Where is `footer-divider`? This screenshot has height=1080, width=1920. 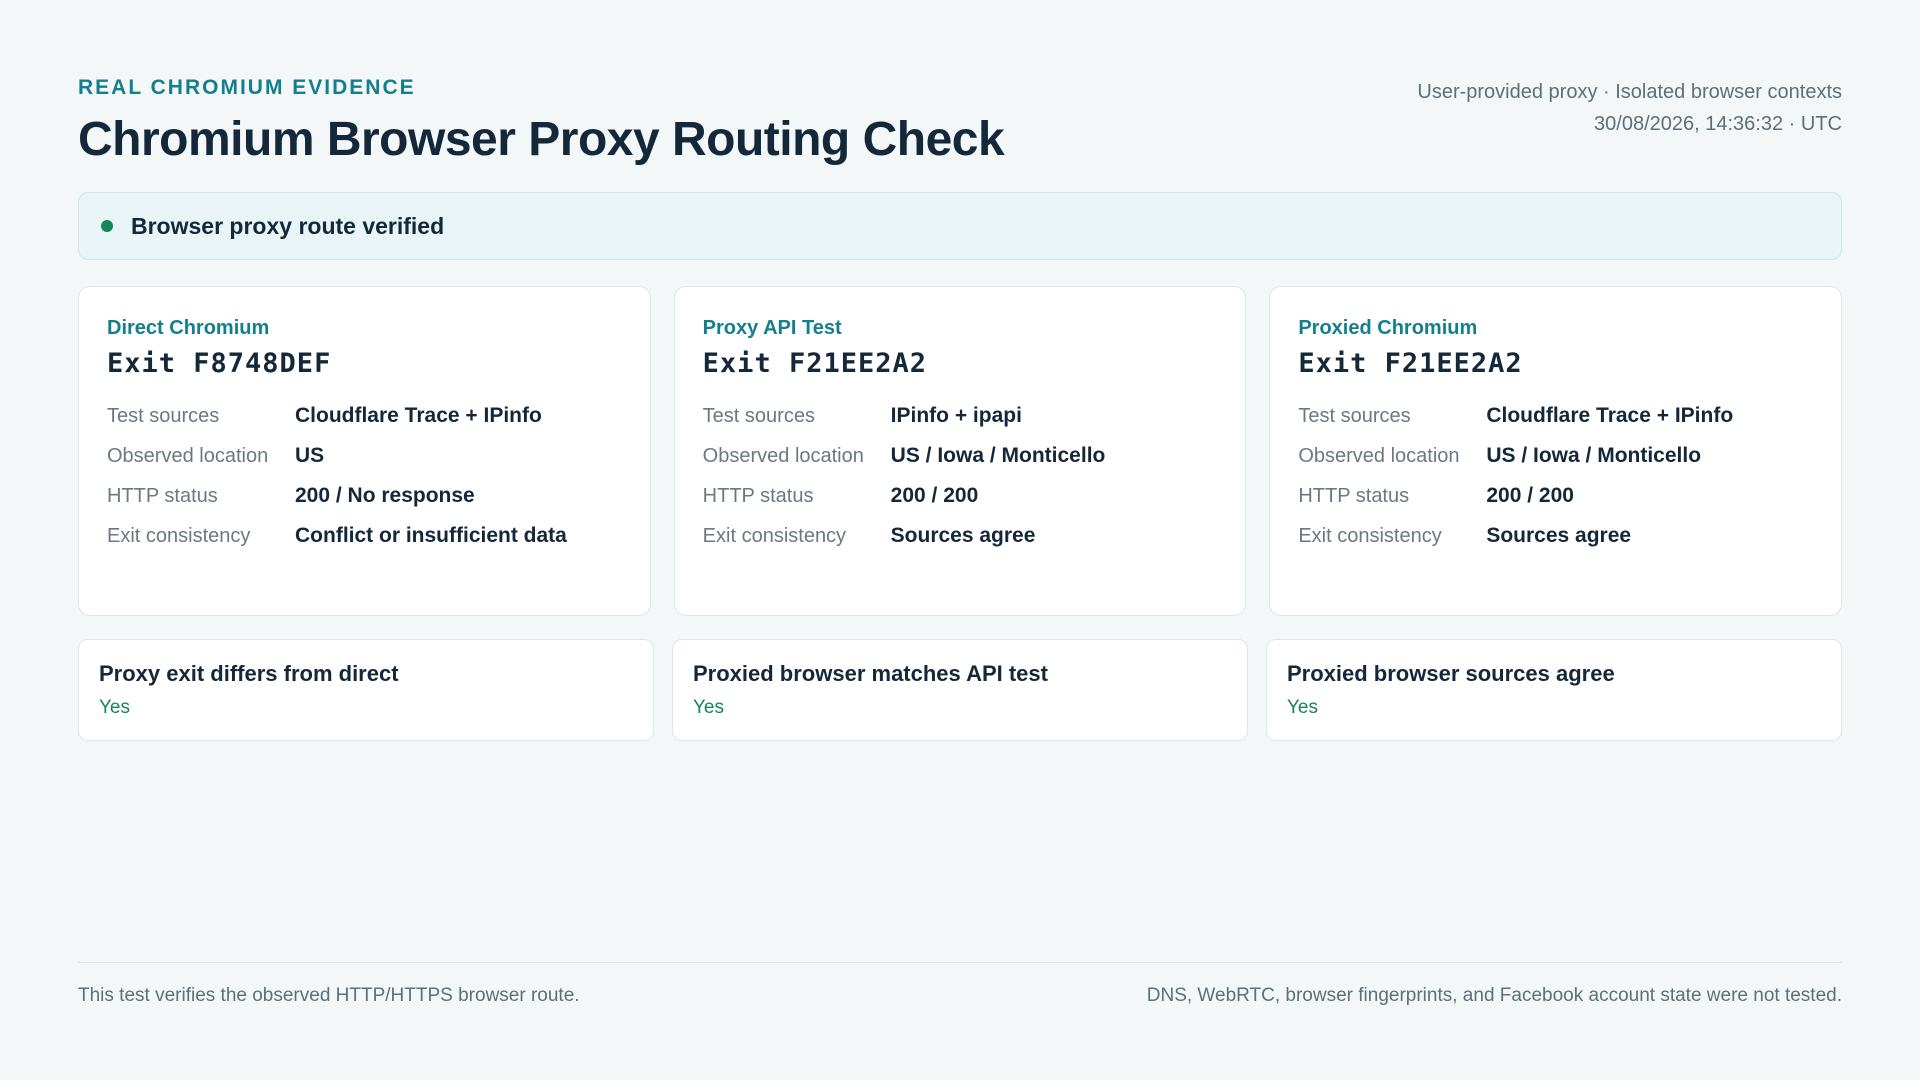 footer-divider is located at coordinates (960, 962).